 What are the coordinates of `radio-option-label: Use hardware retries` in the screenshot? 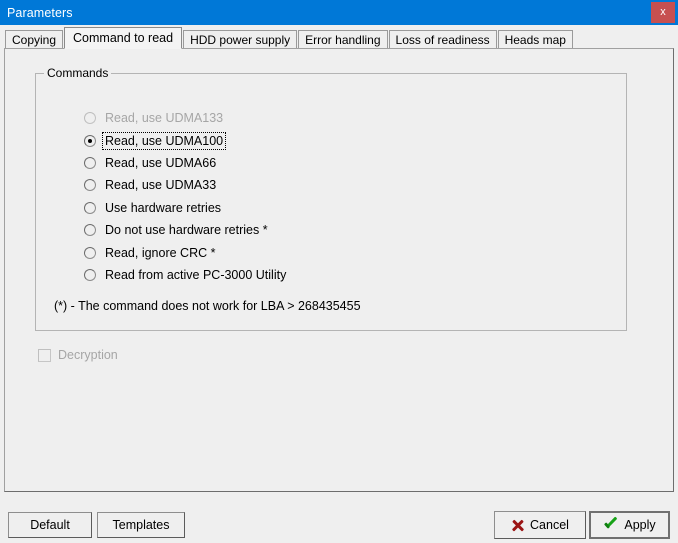 It's located at (163, 207).